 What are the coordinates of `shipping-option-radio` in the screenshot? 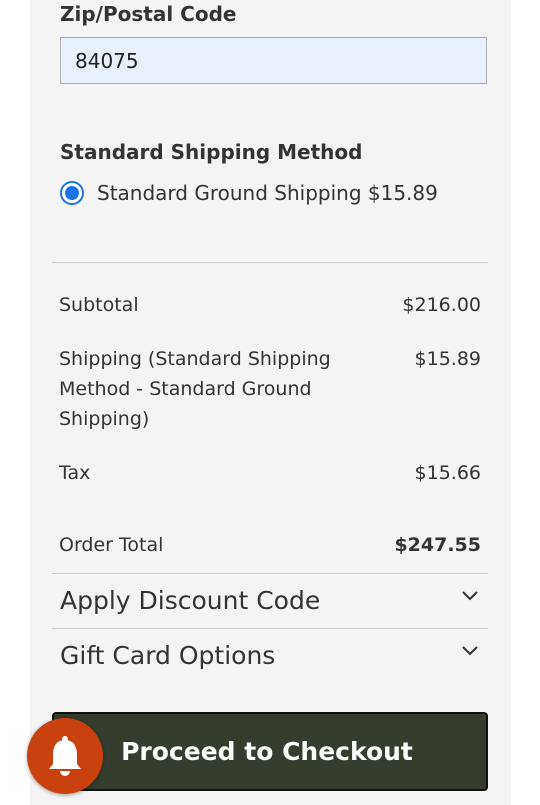 It's located at (72, 193).